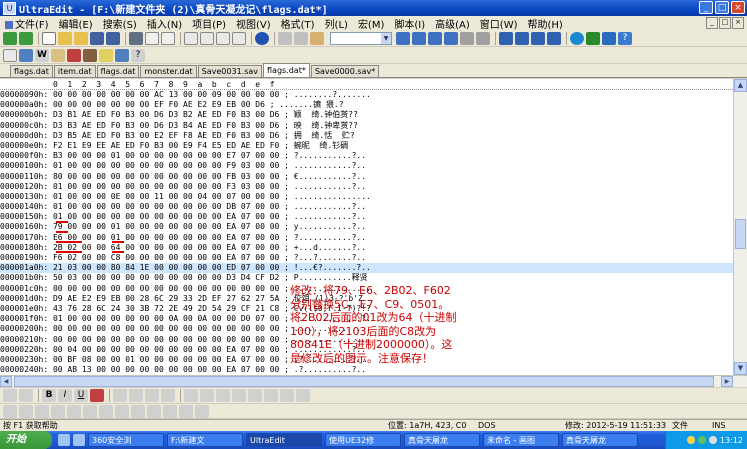  I want to click on html-list-icon, so click(170, 411).